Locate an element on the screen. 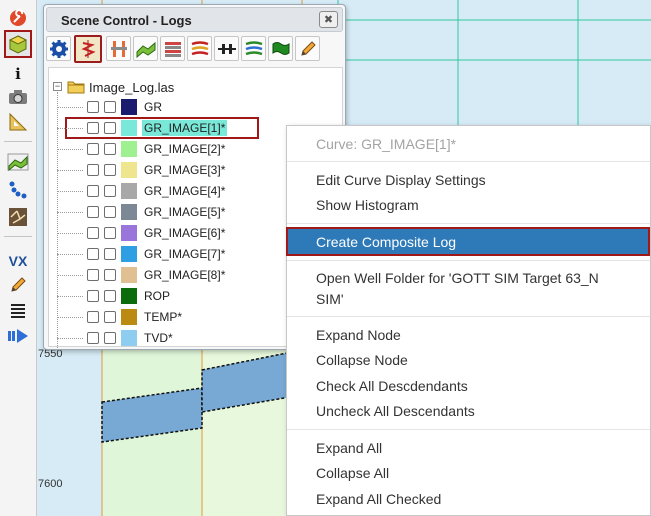 The image size is (651, 516). panel-toolbar is located at coordinates (194, 50).